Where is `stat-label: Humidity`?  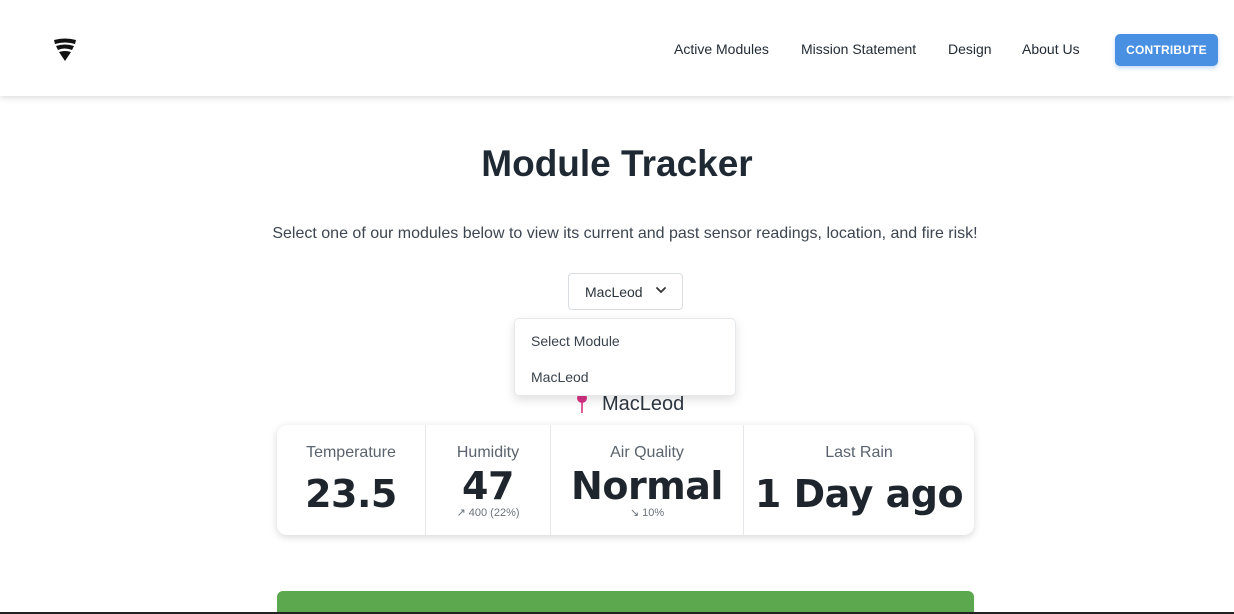 stat-label: Humidity is located at coordinates (488, 452).